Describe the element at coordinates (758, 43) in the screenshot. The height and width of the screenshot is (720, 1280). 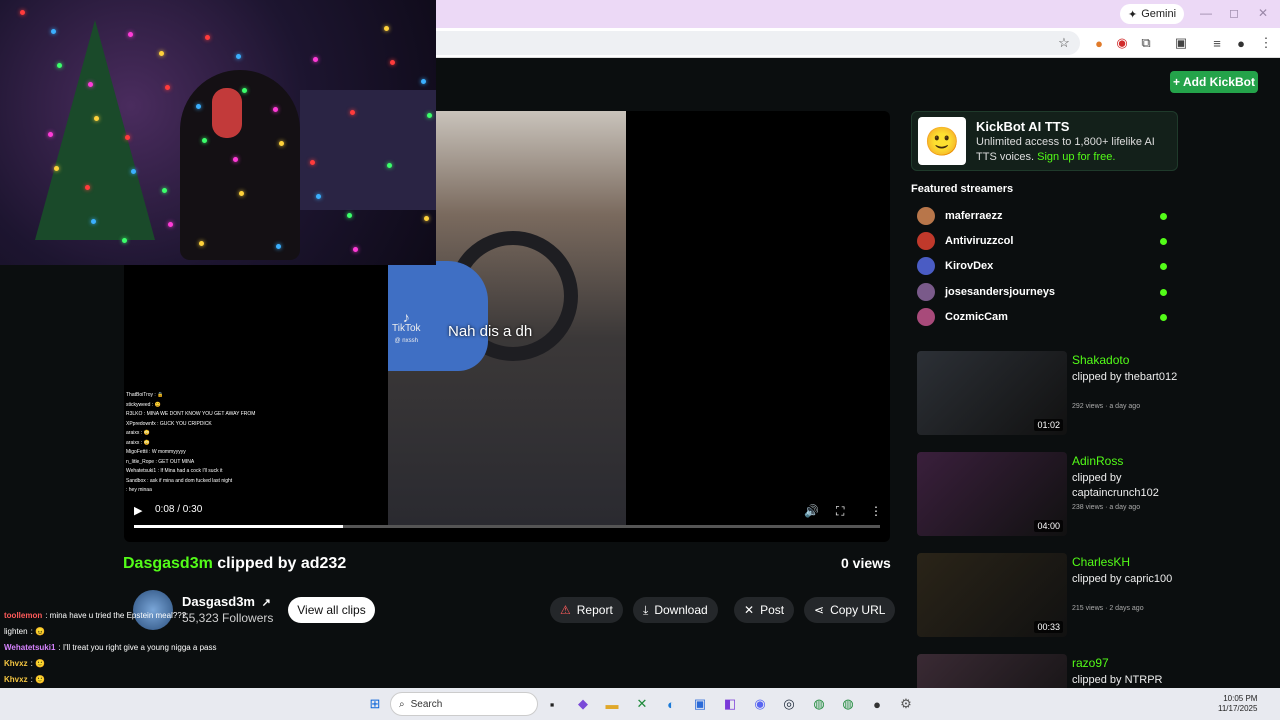
I see `address-bar` at that location.